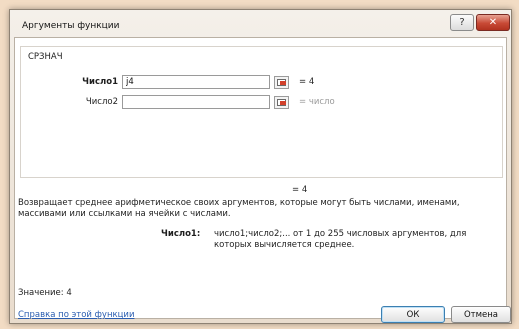 The height and width of the screenshot is (329, 519). What do you see at coordinates (196, 102) in the screenshot?
I see `arg2-input` at bounding box center [196, 102].